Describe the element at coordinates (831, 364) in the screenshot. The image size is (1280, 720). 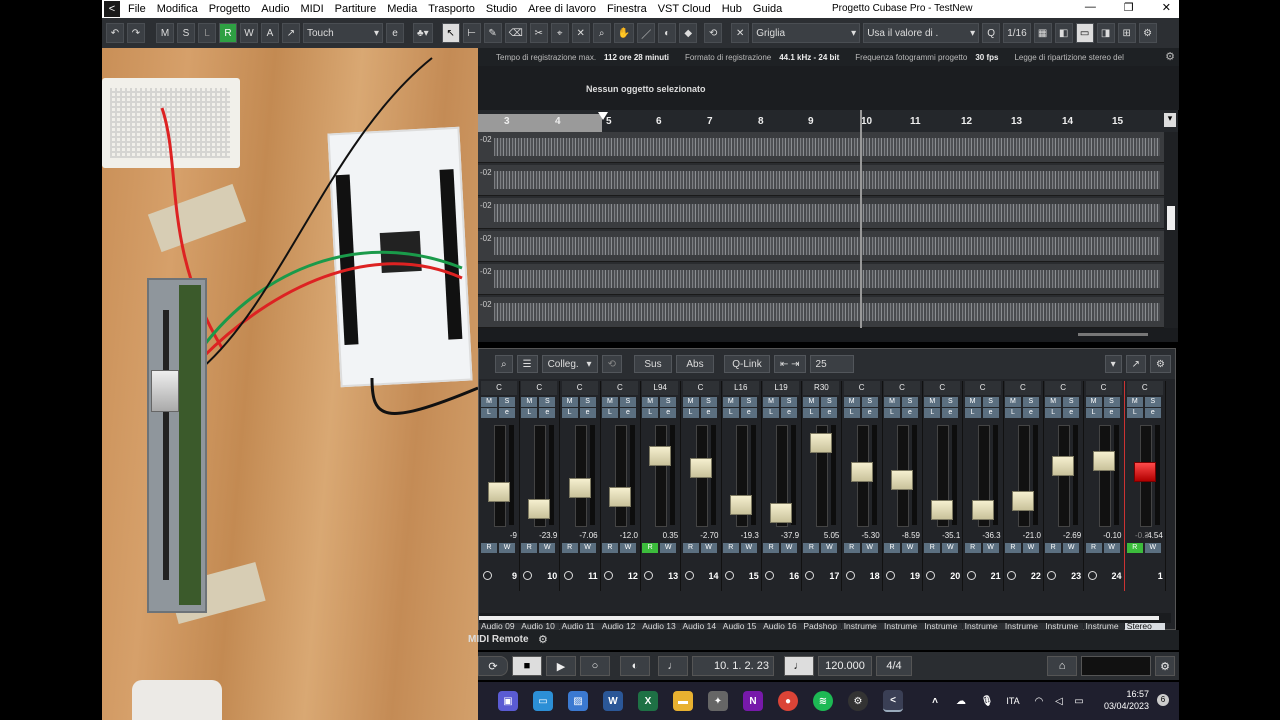
I see `visible-channels-count: 25` at that location.